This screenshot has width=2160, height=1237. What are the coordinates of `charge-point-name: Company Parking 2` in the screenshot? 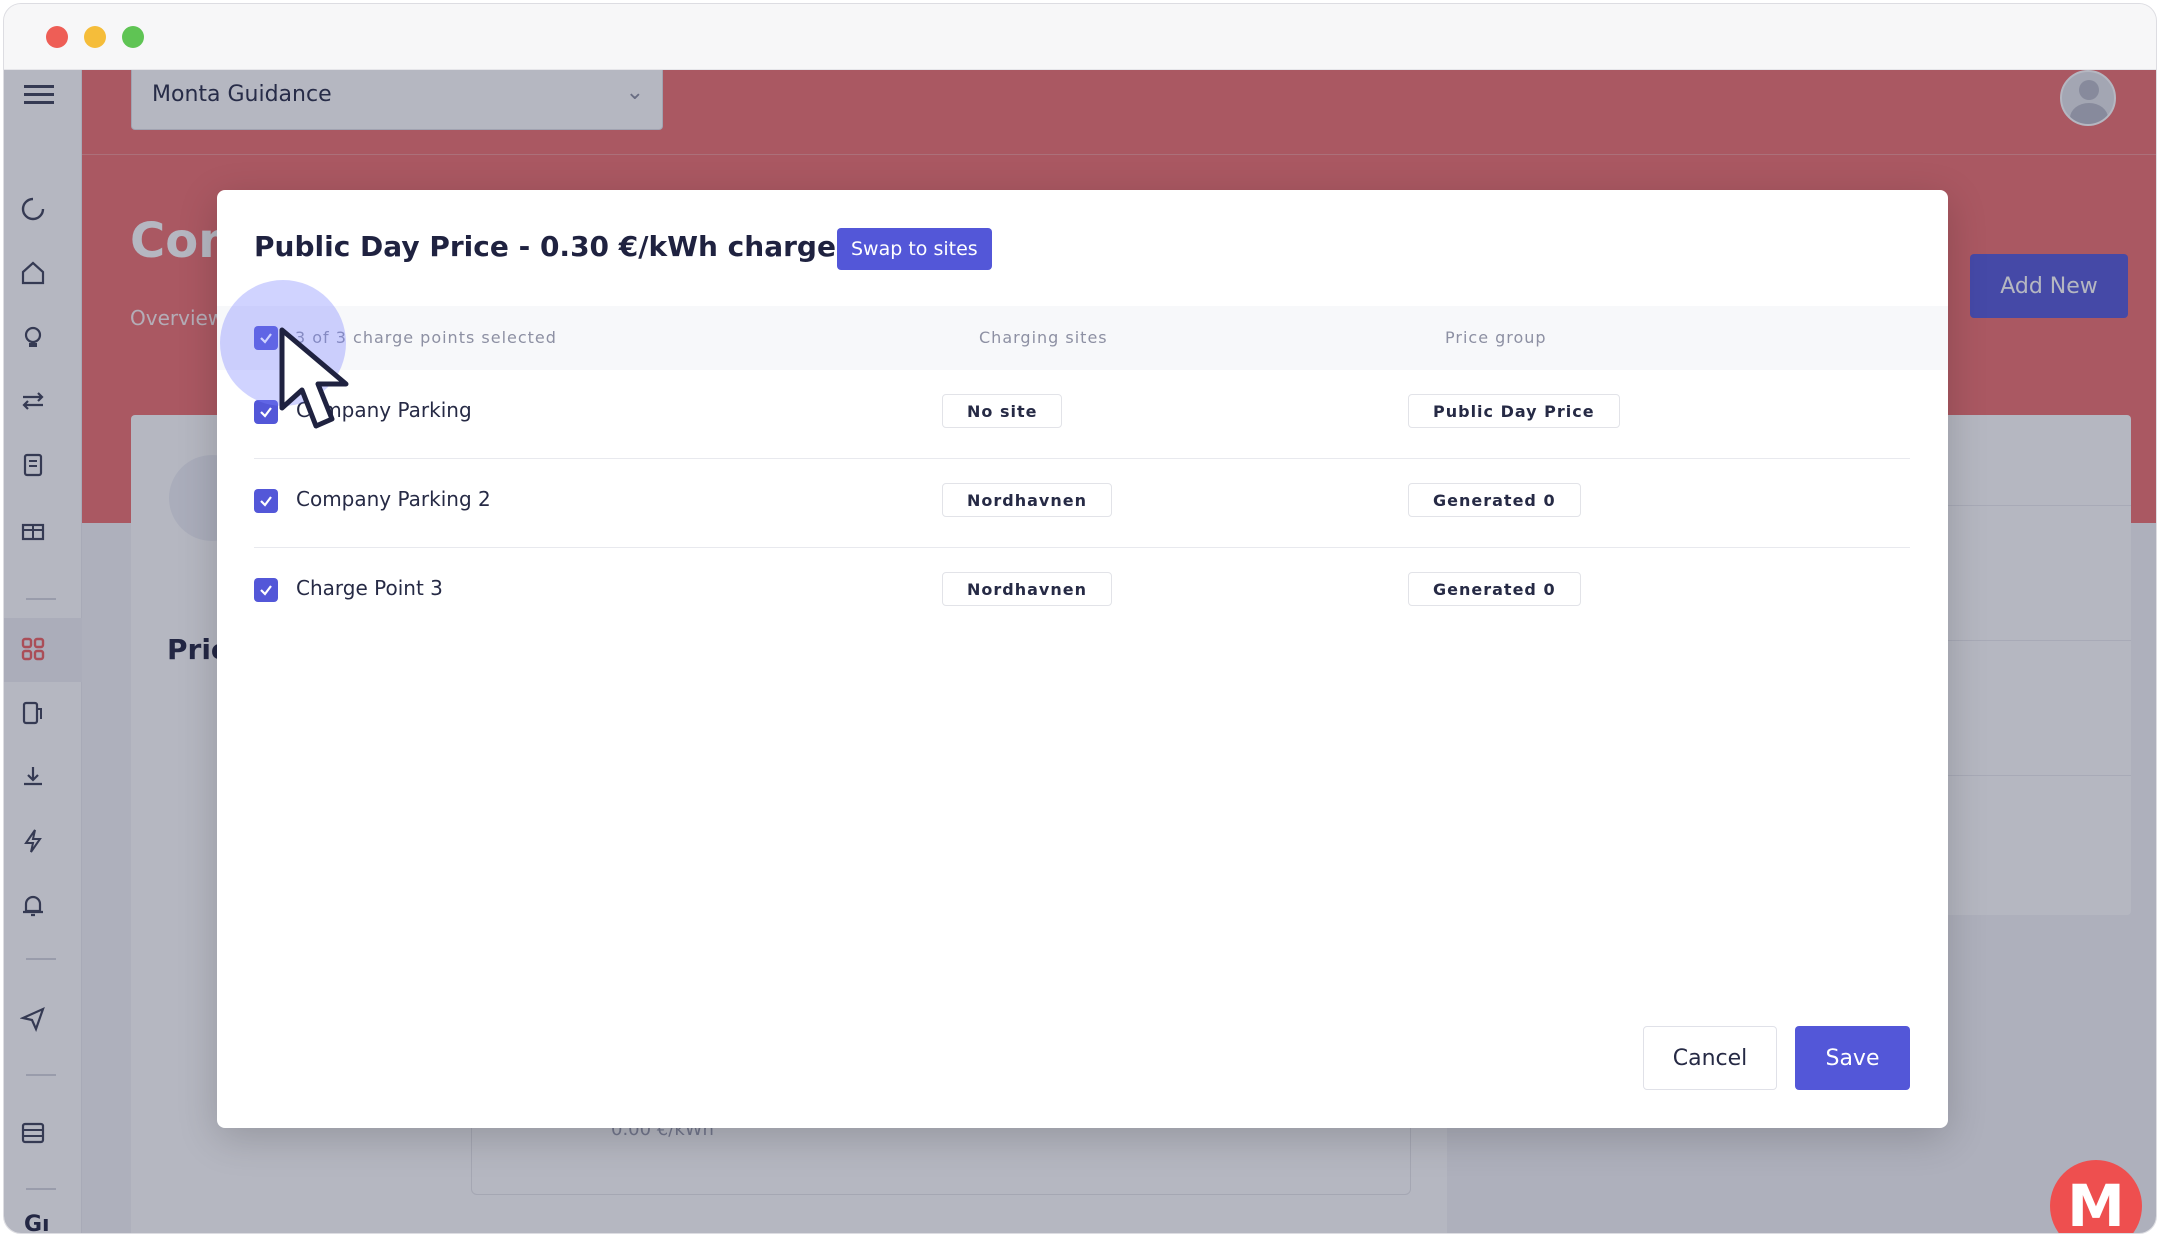 It's located at (393, 499).